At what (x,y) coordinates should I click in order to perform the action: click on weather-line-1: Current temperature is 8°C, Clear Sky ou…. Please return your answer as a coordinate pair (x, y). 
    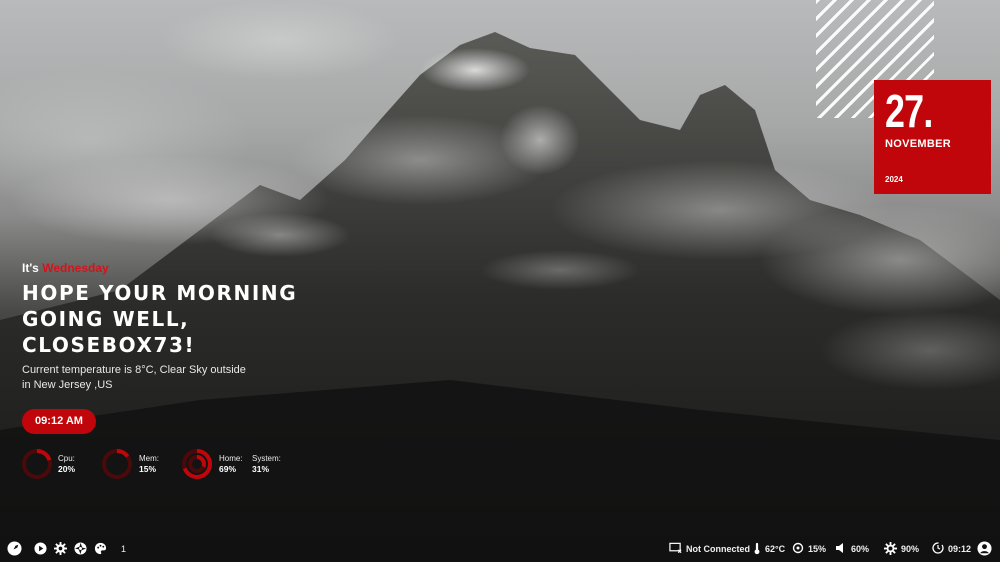
    Looking at the image, I should click on (134, 370).